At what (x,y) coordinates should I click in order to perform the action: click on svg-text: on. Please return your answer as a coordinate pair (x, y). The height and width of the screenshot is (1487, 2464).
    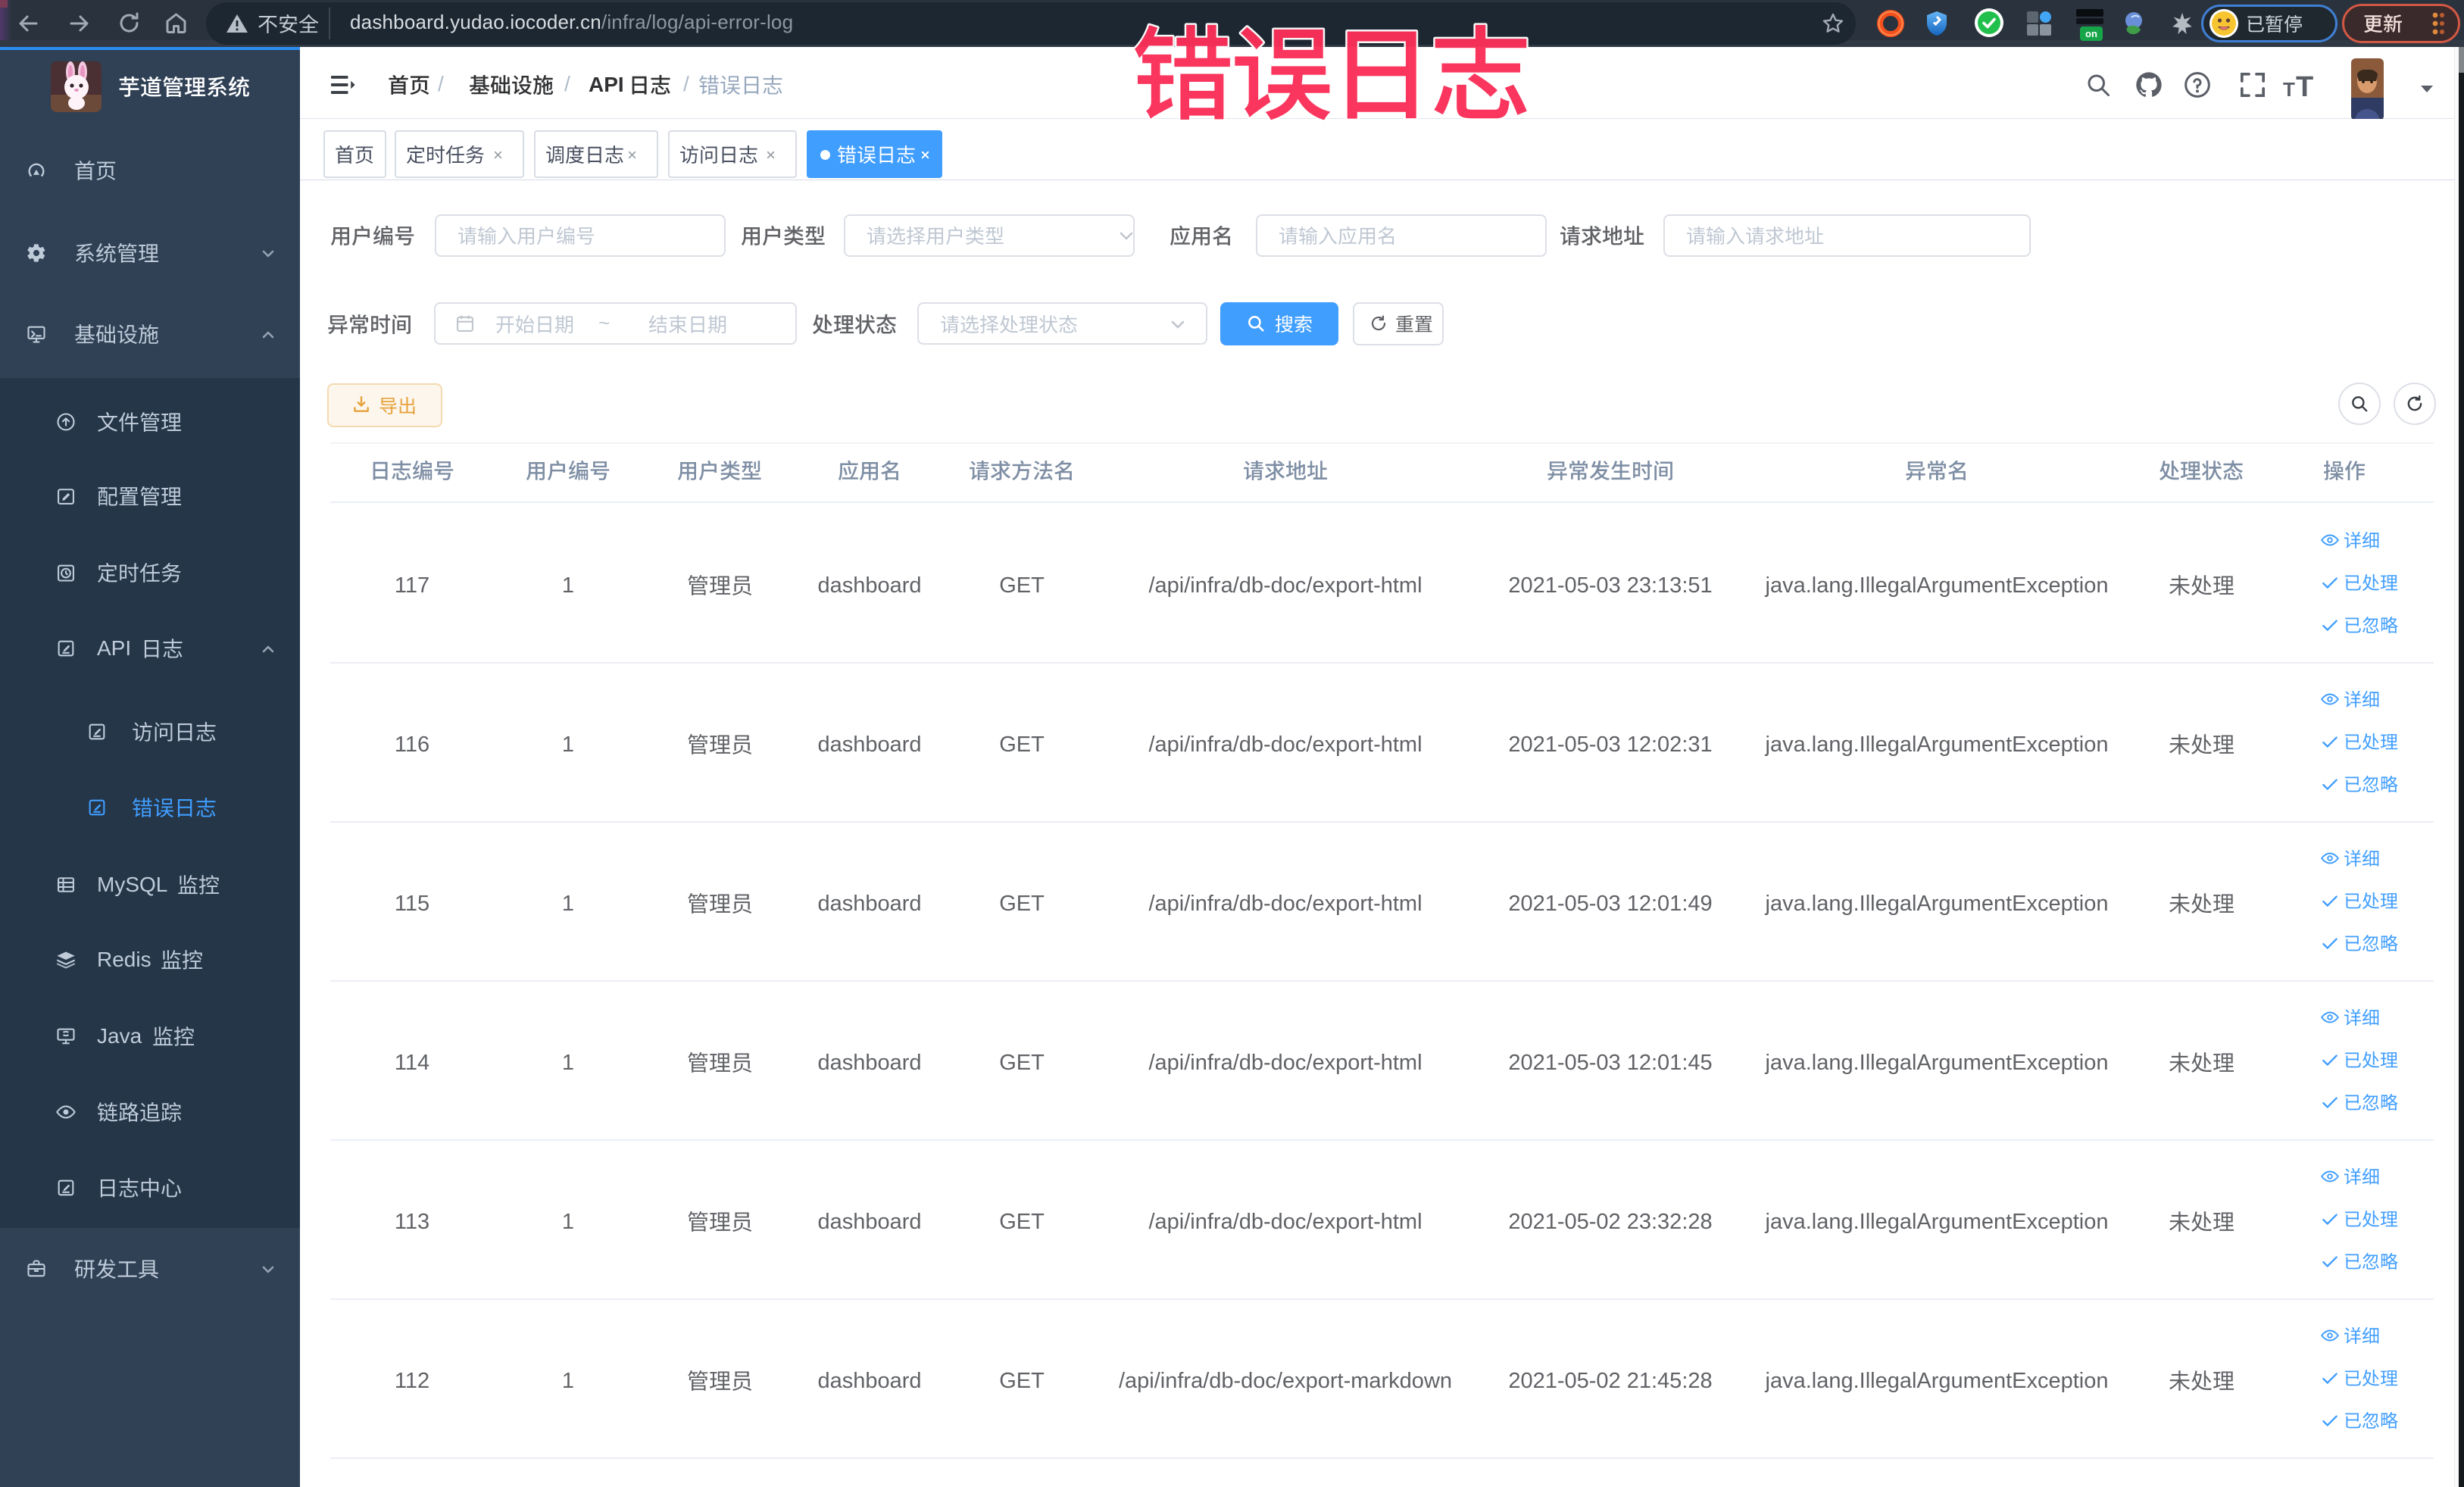
    Looking at the image, I should click on (2091, 33).